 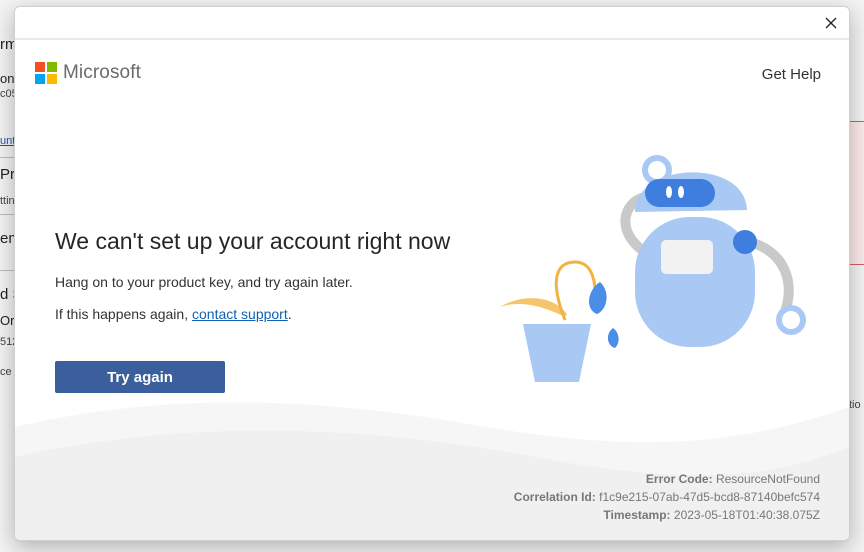 What do you see at coordinates (653, 268) in the screenshot?
I see `robot-plant-illustration` at bounding box center [653, 268].